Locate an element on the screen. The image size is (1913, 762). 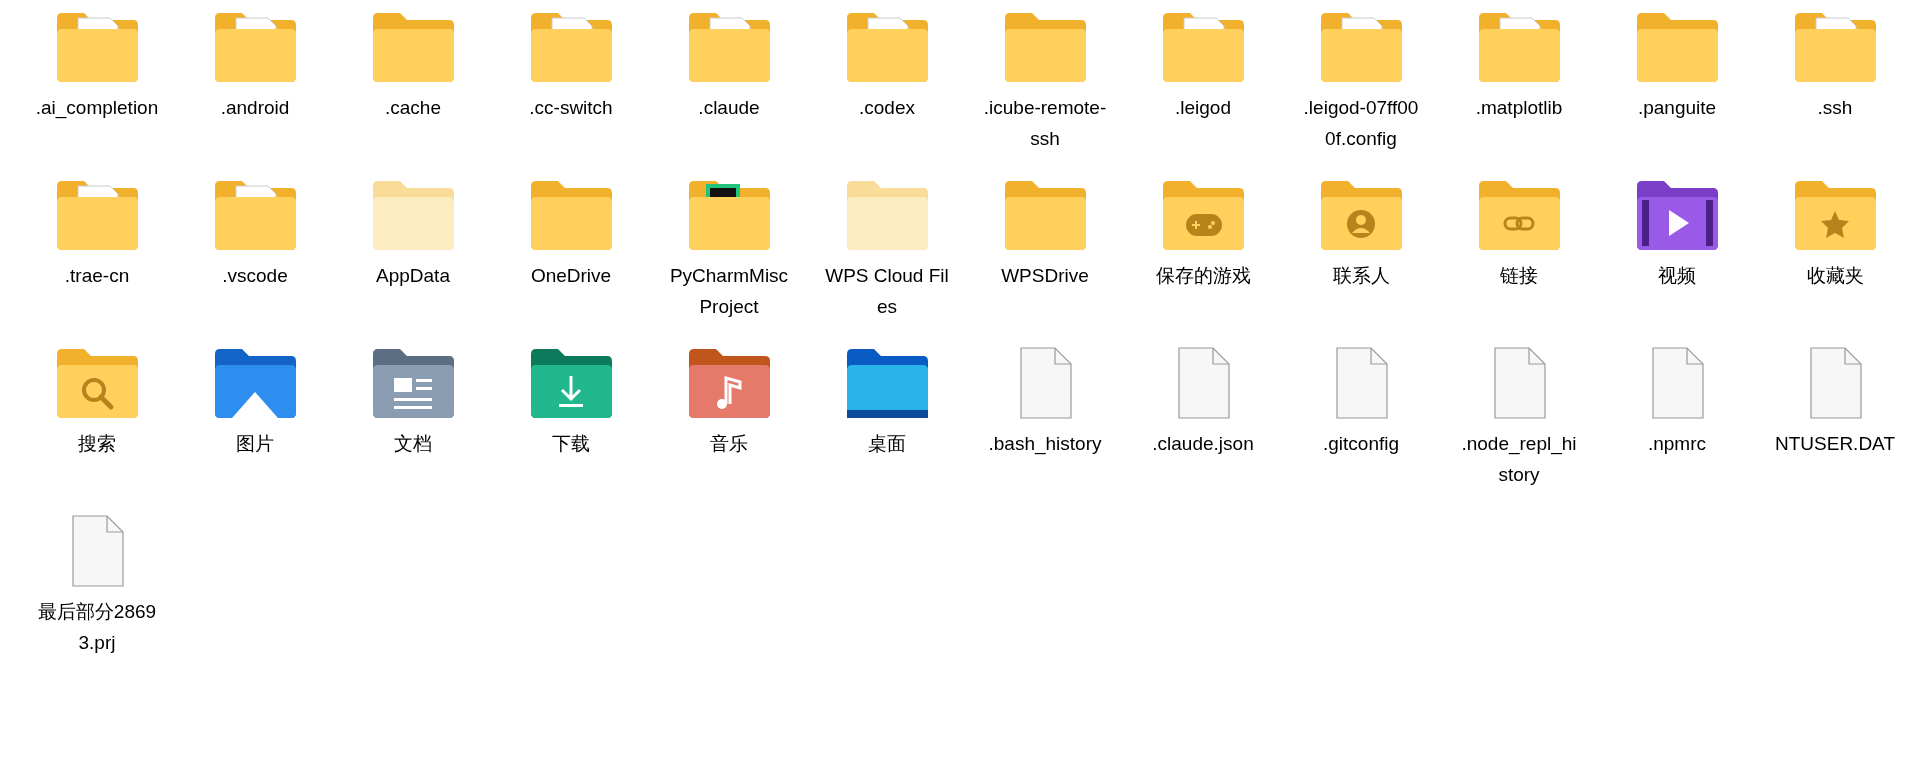
folder-icon is located at coordinates (729, 215).